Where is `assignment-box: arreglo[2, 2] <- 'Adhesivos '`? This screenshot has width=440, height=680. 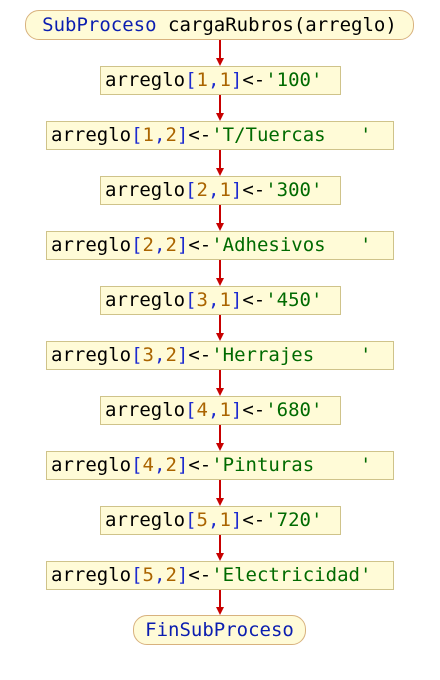 assignment-box: arreglo[2, 2] <- 'Adhesivos ' is located at coordinates (220, 245).